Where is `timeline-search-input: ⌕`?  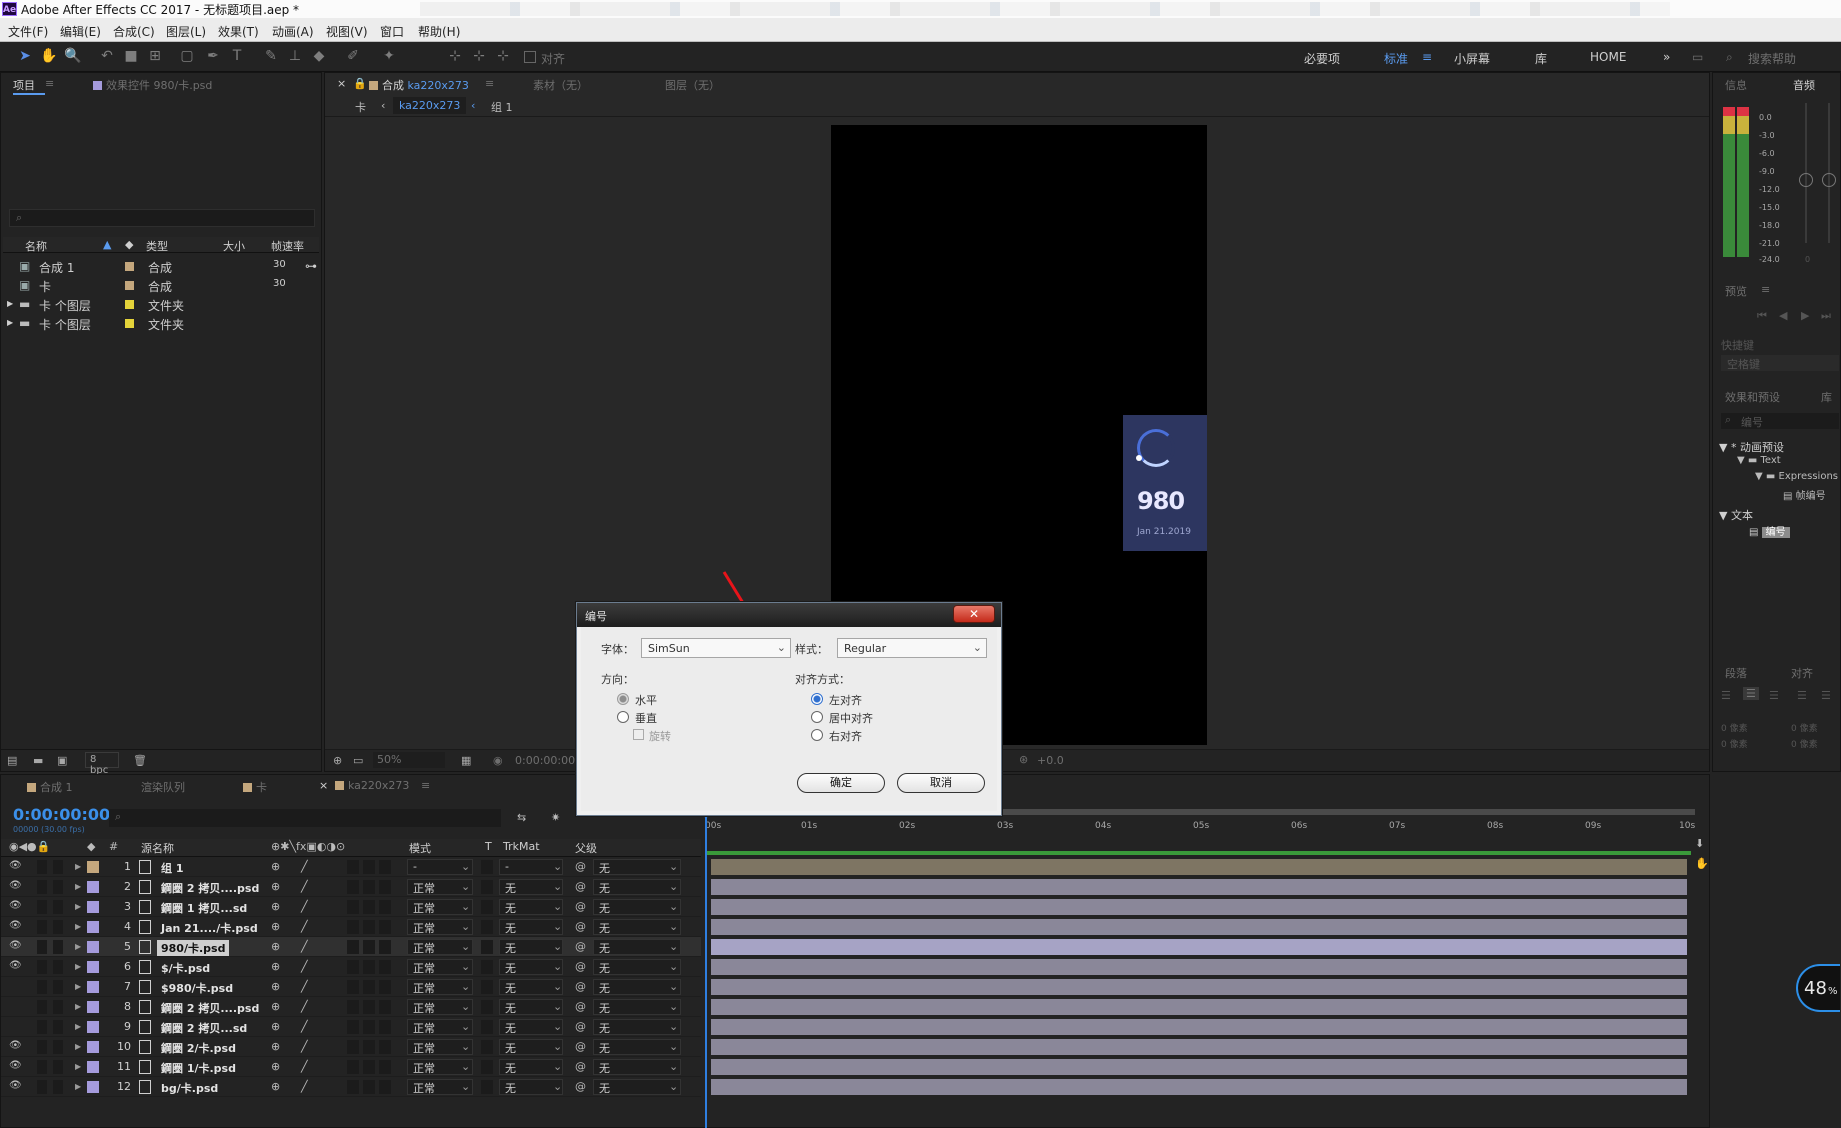
timeline-search-input: ⌕ is located at coordinates (305, 818).